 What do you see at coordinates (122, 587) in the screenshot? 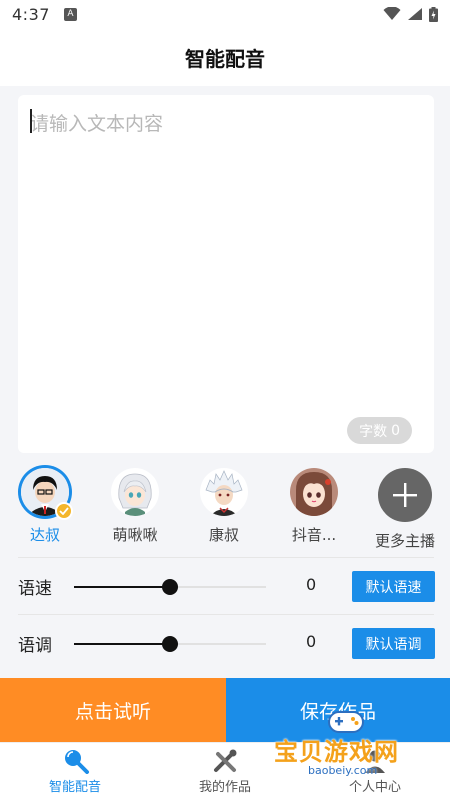
I see `speed-slider-fill` at bounding box center [122, 587].